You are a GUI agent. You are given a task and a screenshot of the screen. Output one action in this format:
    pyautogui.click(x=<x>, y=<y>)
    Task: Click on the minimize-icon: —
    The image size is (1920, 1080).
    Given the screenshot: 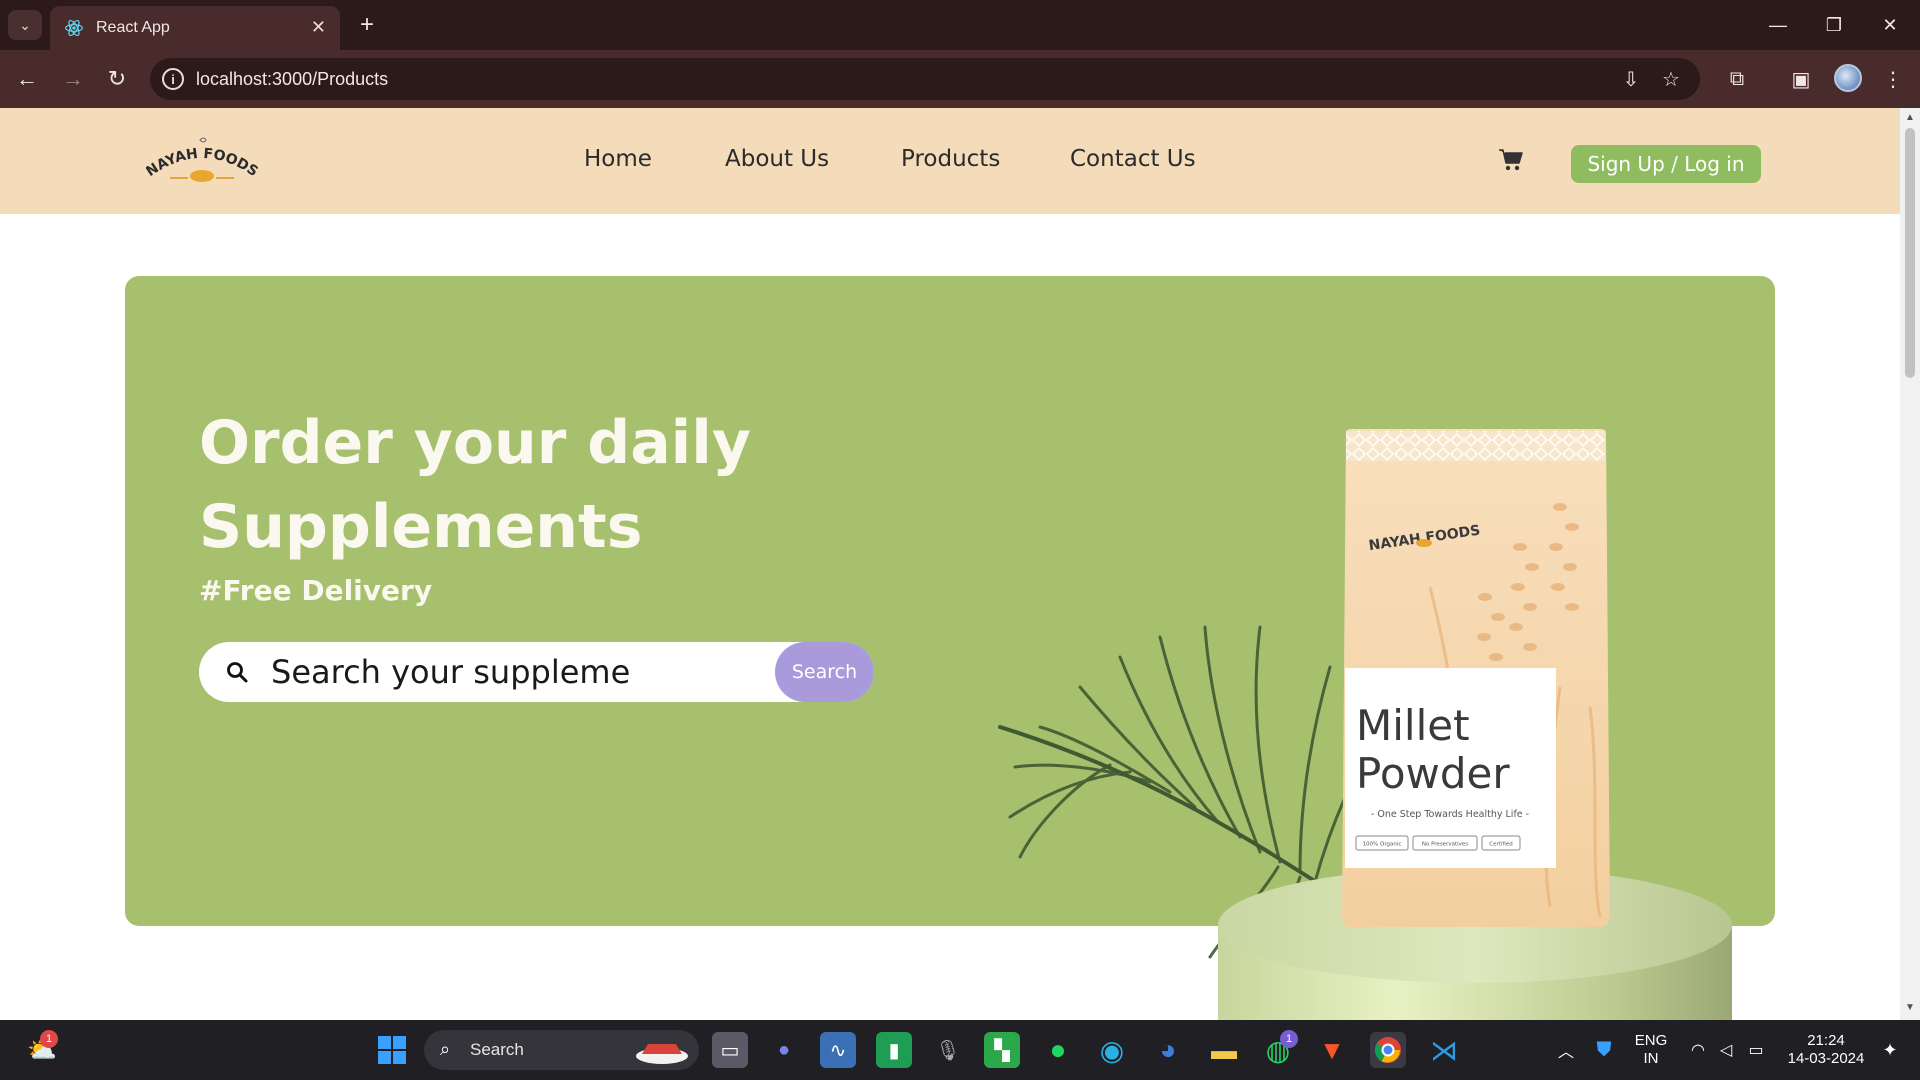 What is the action you would take?
    pyautogui.click(x=1778, y=25)
    